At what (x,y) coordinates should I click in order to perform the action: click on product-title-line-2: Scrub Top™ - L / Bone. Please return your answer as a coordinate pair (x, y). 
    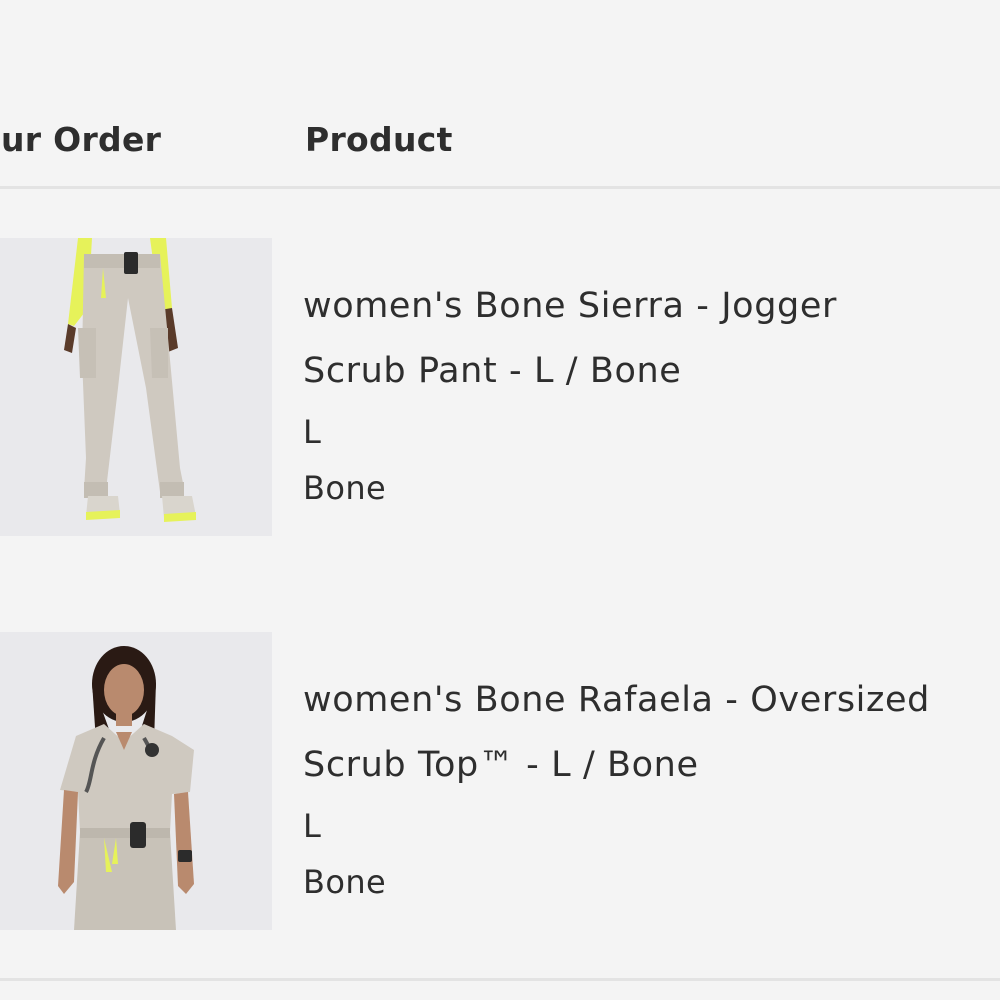
    Looking at the image, I should click on (651, 765).